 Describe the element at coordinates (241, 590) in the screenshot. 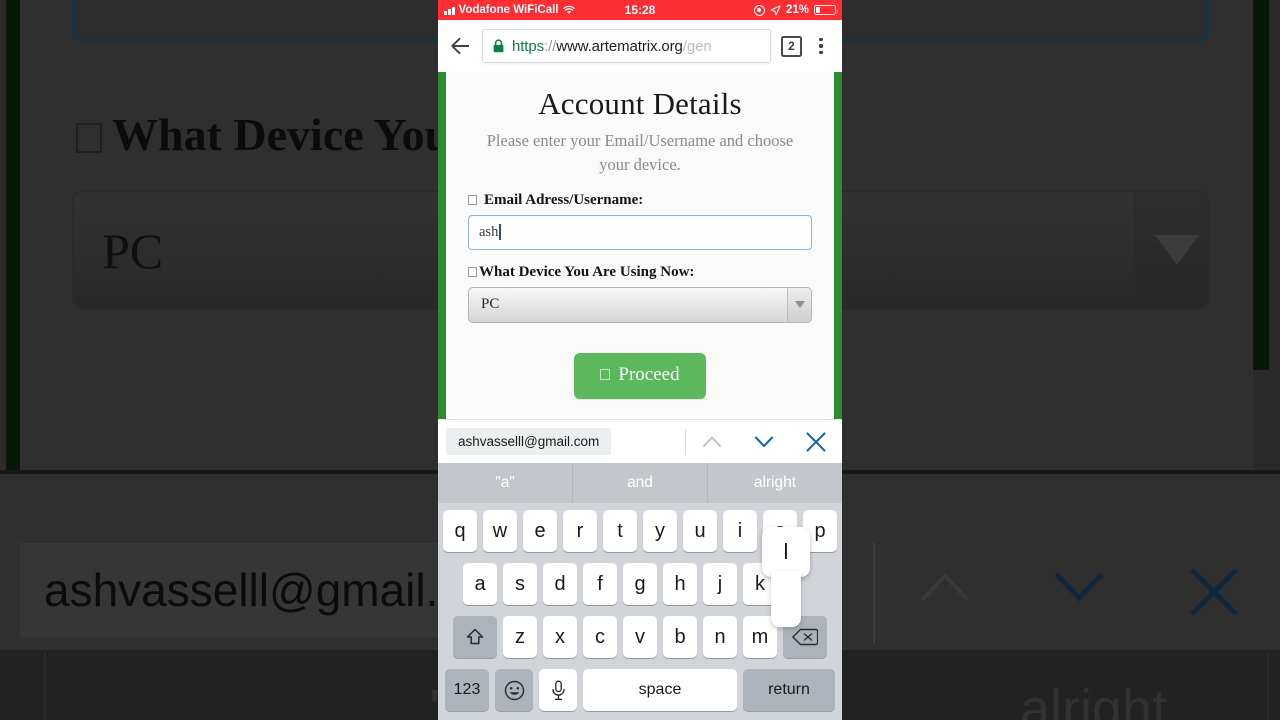

I see `background-autofill-text: ashvasselll@gmail.` at that location.